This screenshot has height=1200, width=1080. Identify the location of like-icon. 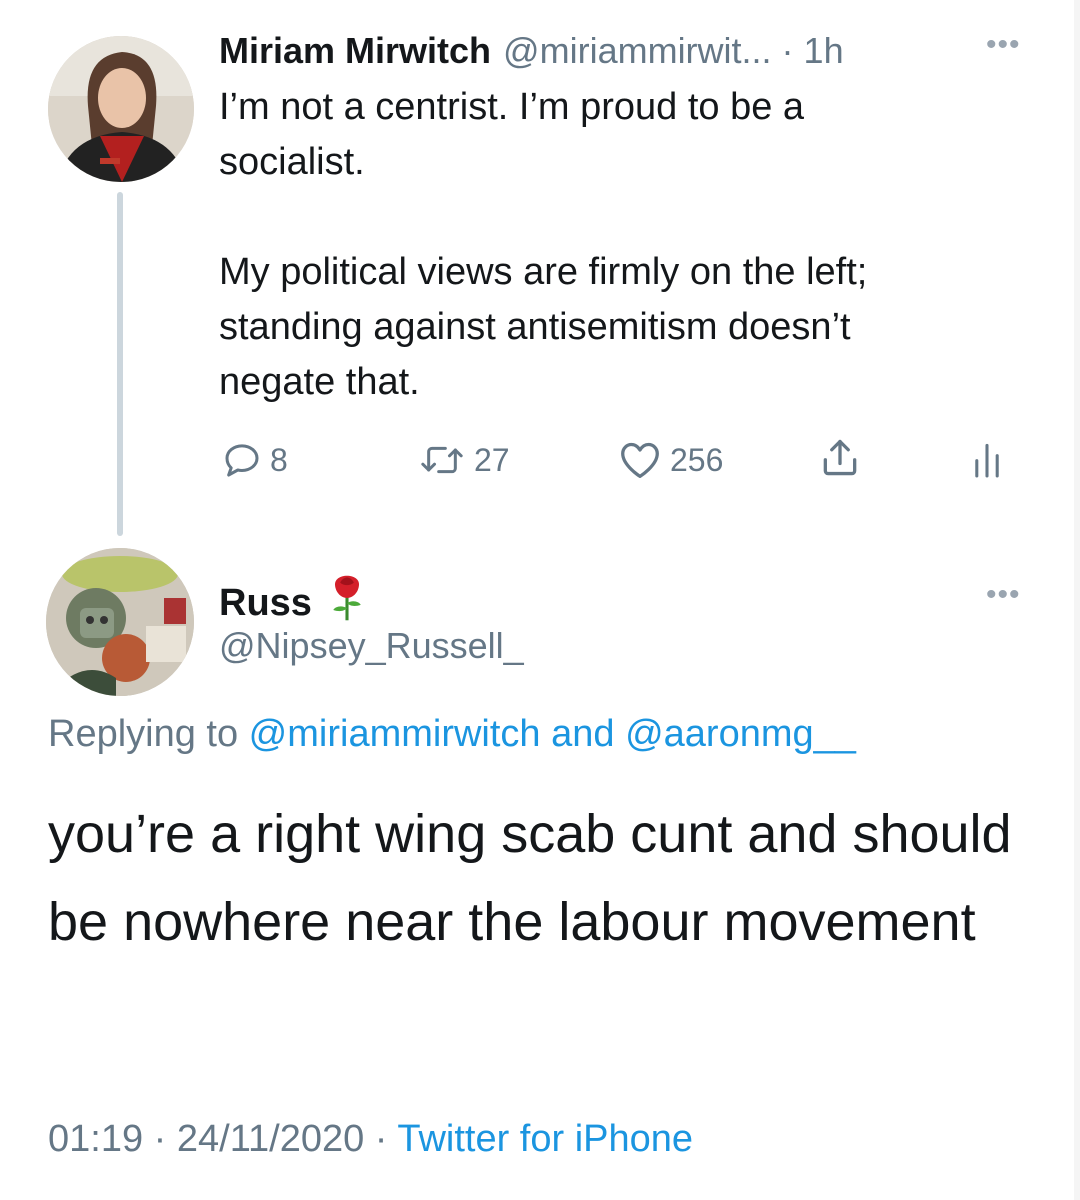
(640, 460).